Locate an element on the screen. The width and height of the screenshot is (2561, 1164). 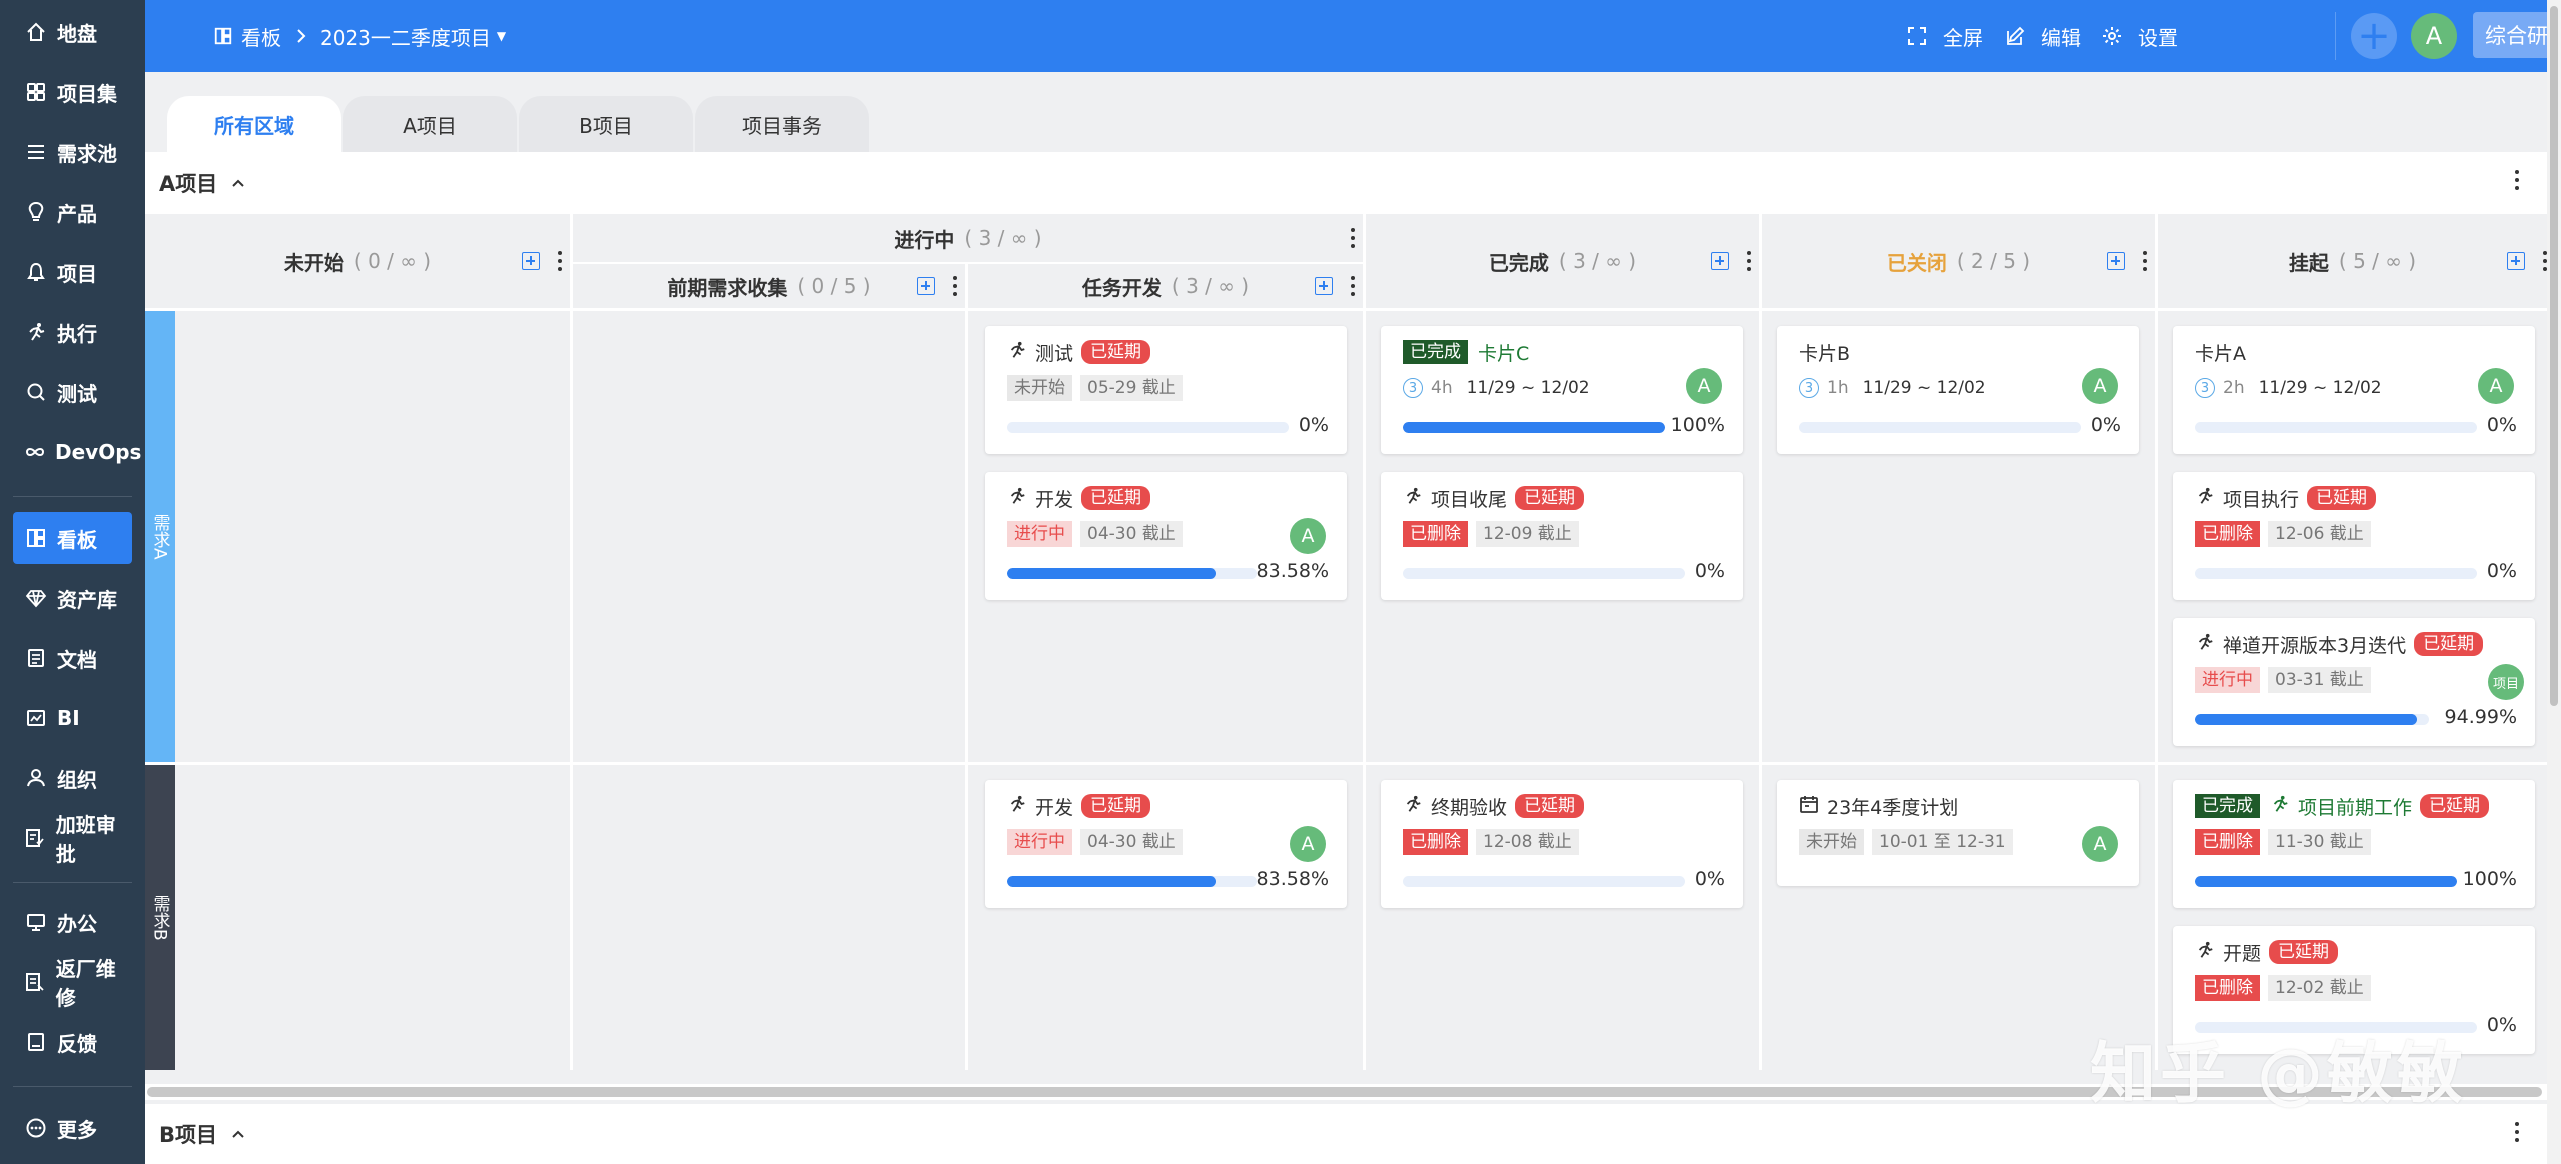
kanban-card: 23年4季度计划 未开始 10-01 至 12-31 A is located at coordinates (1958, 833).